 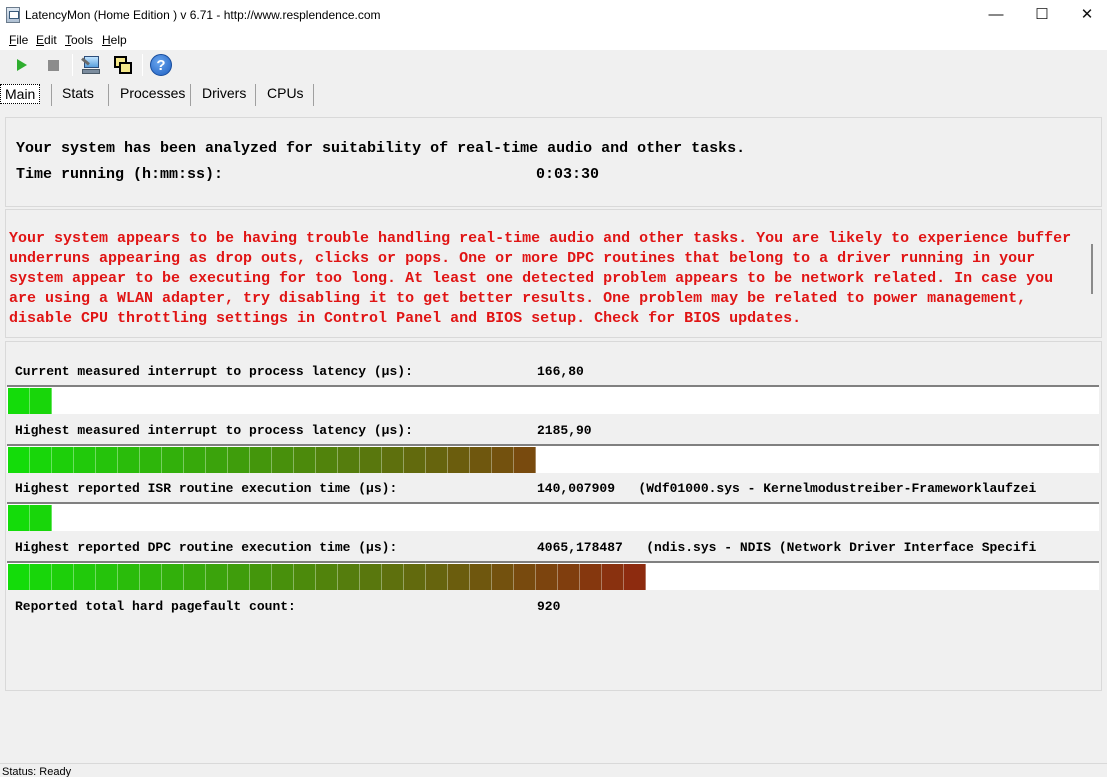 I want to click on time-running-label: Time running (h:mm:ss):, so click(x=120, y=174).